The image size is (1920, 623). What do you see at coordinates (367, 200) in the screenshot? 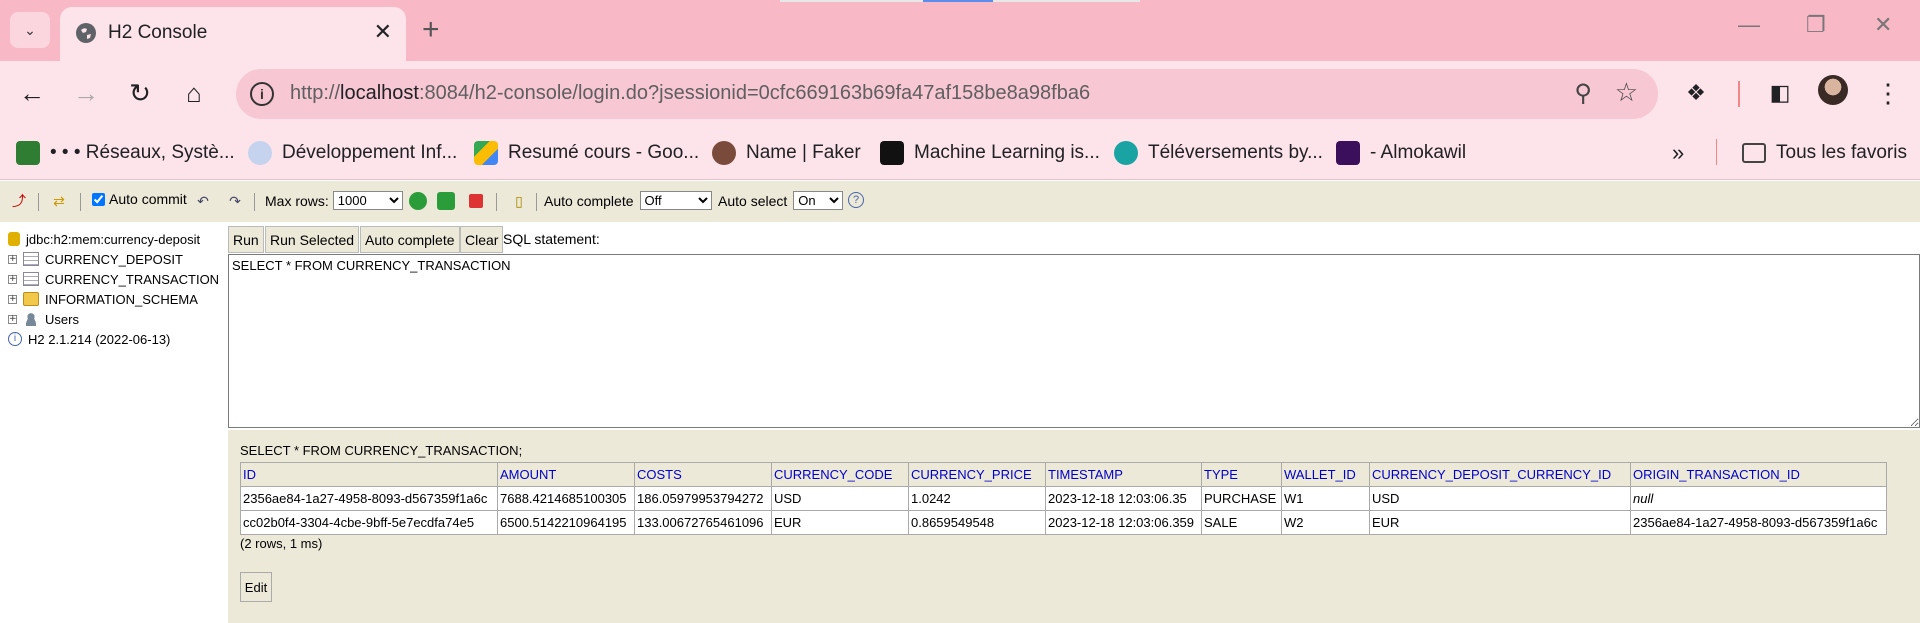
I see `max-rows-select: 1000` at bounding box center [367, 200].